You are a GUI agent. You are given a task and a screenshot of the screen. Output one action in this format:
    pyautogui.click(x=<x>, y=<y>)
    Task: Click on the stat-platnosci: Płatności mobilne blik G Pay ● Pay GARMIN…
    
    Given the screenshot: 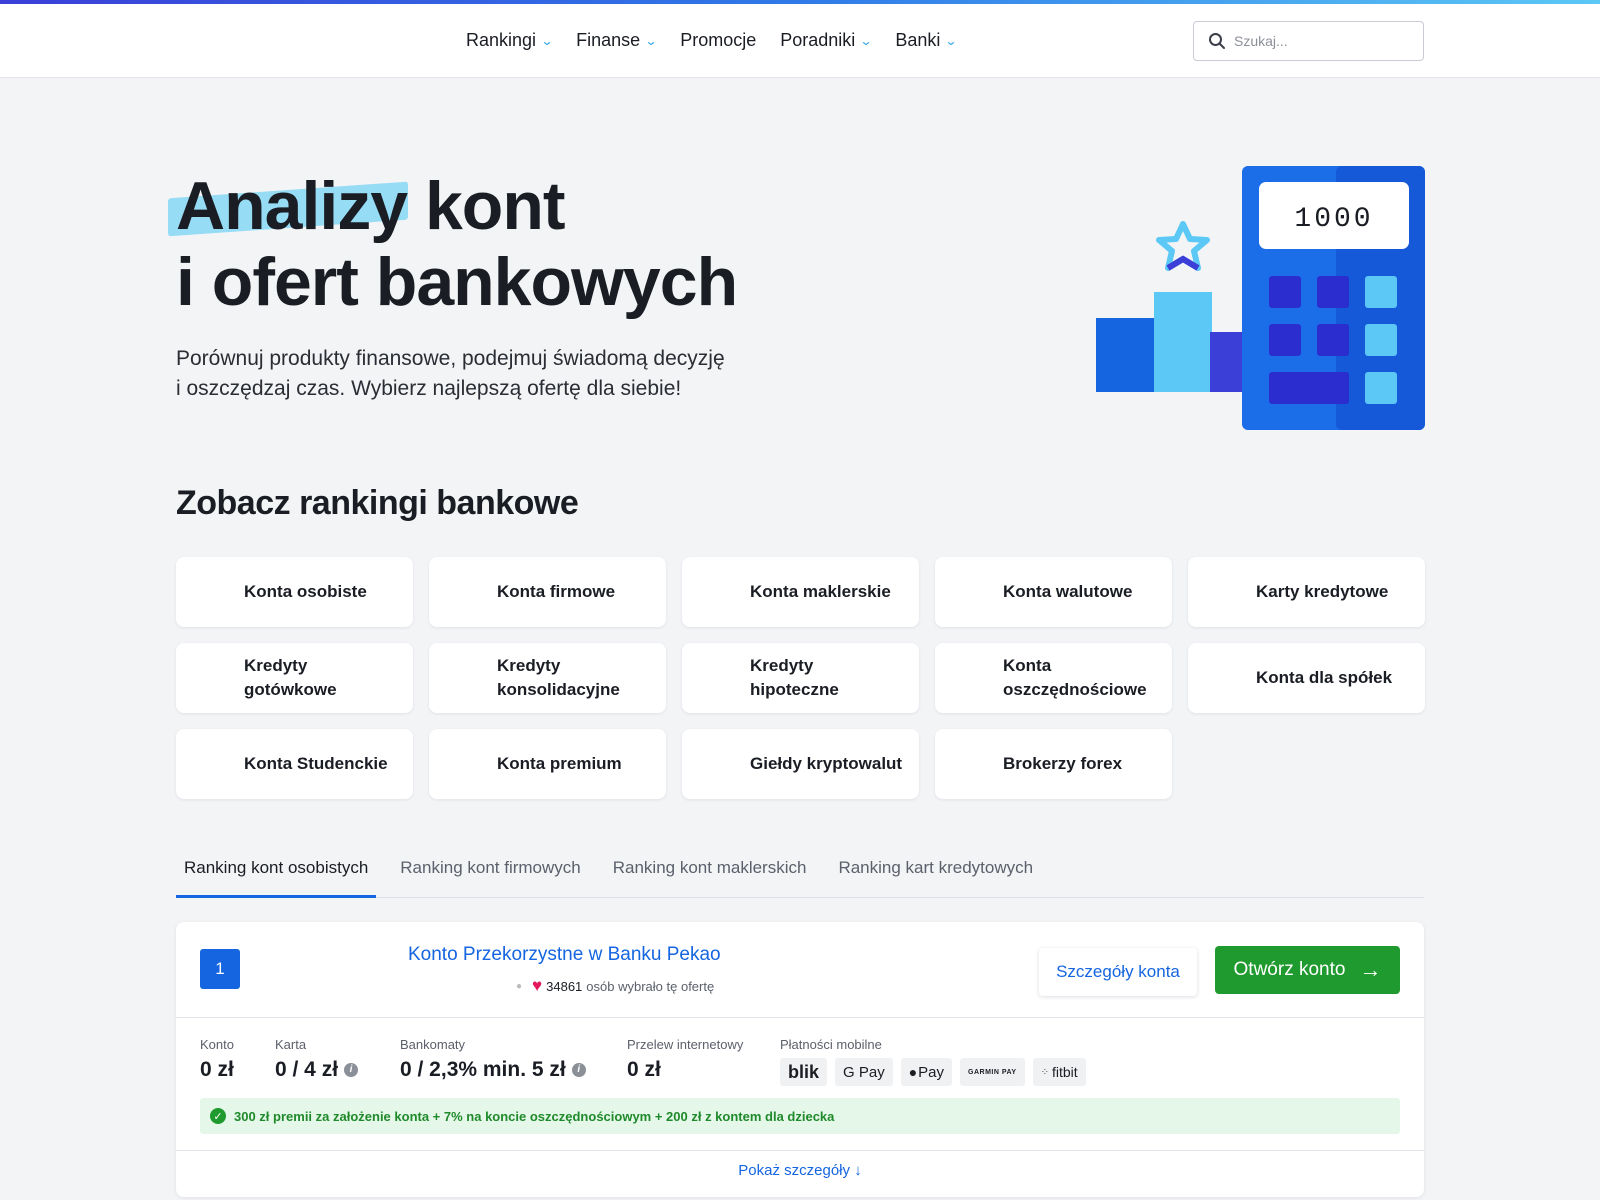 What is the action you would take?
    pyautogui.click(x=933, y=1061)
    